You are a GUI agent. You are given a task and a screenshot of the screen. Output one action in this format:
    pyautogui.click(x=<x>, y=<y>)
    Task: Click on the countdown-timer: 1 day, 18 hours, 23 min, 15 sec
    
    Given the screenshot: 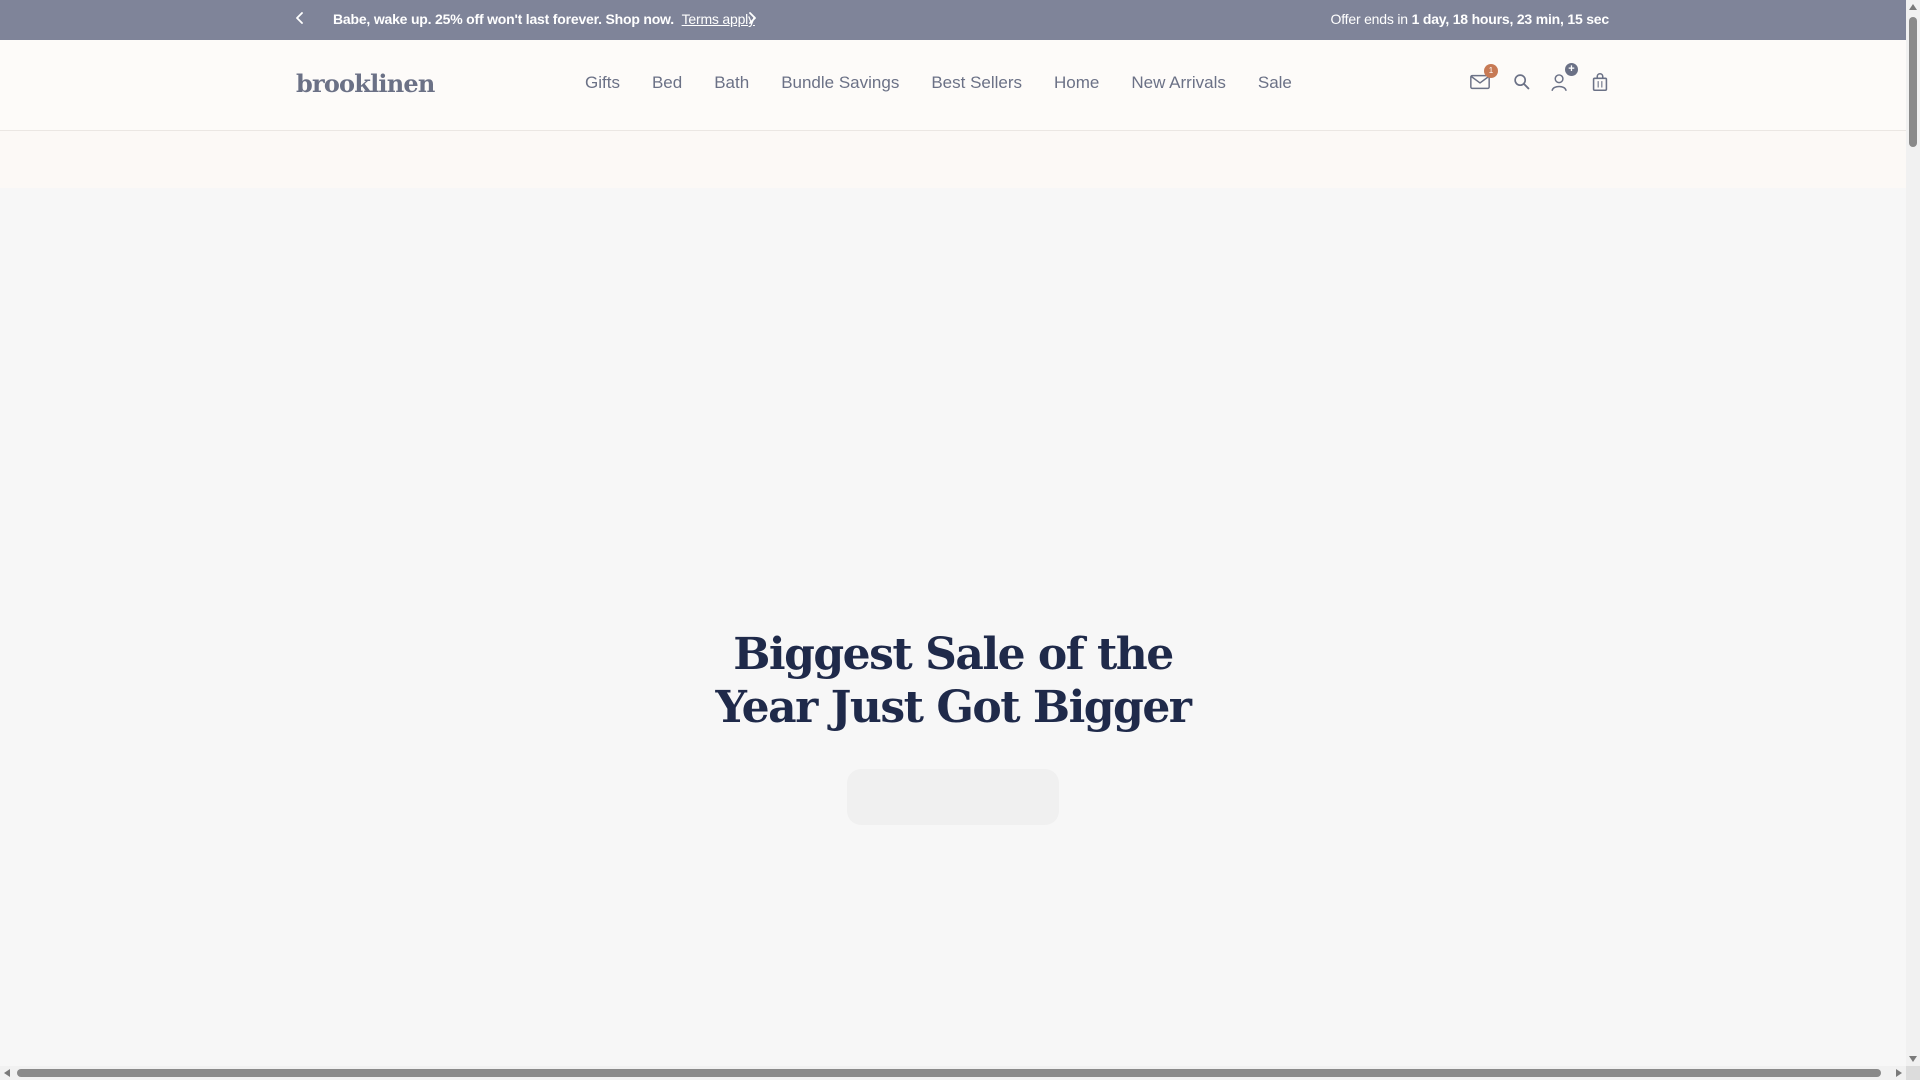 What is the action you would take?
    pyautogui.click(x=1510, y=19)
    